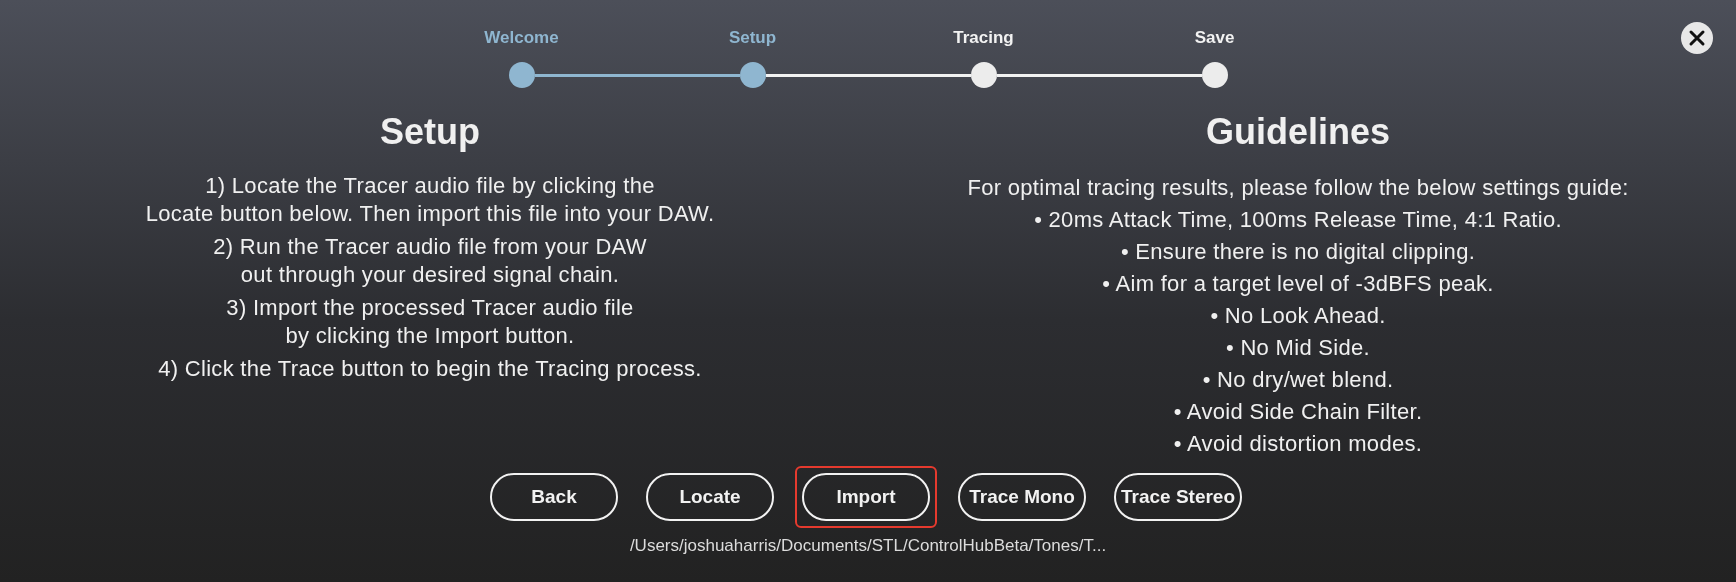 This screenshot has width=1736, height=582. What do you see at coordinates (1022, 497) in the screenshot?
I see `action-button: Trace Mono` at bounding box center [1022, 497].